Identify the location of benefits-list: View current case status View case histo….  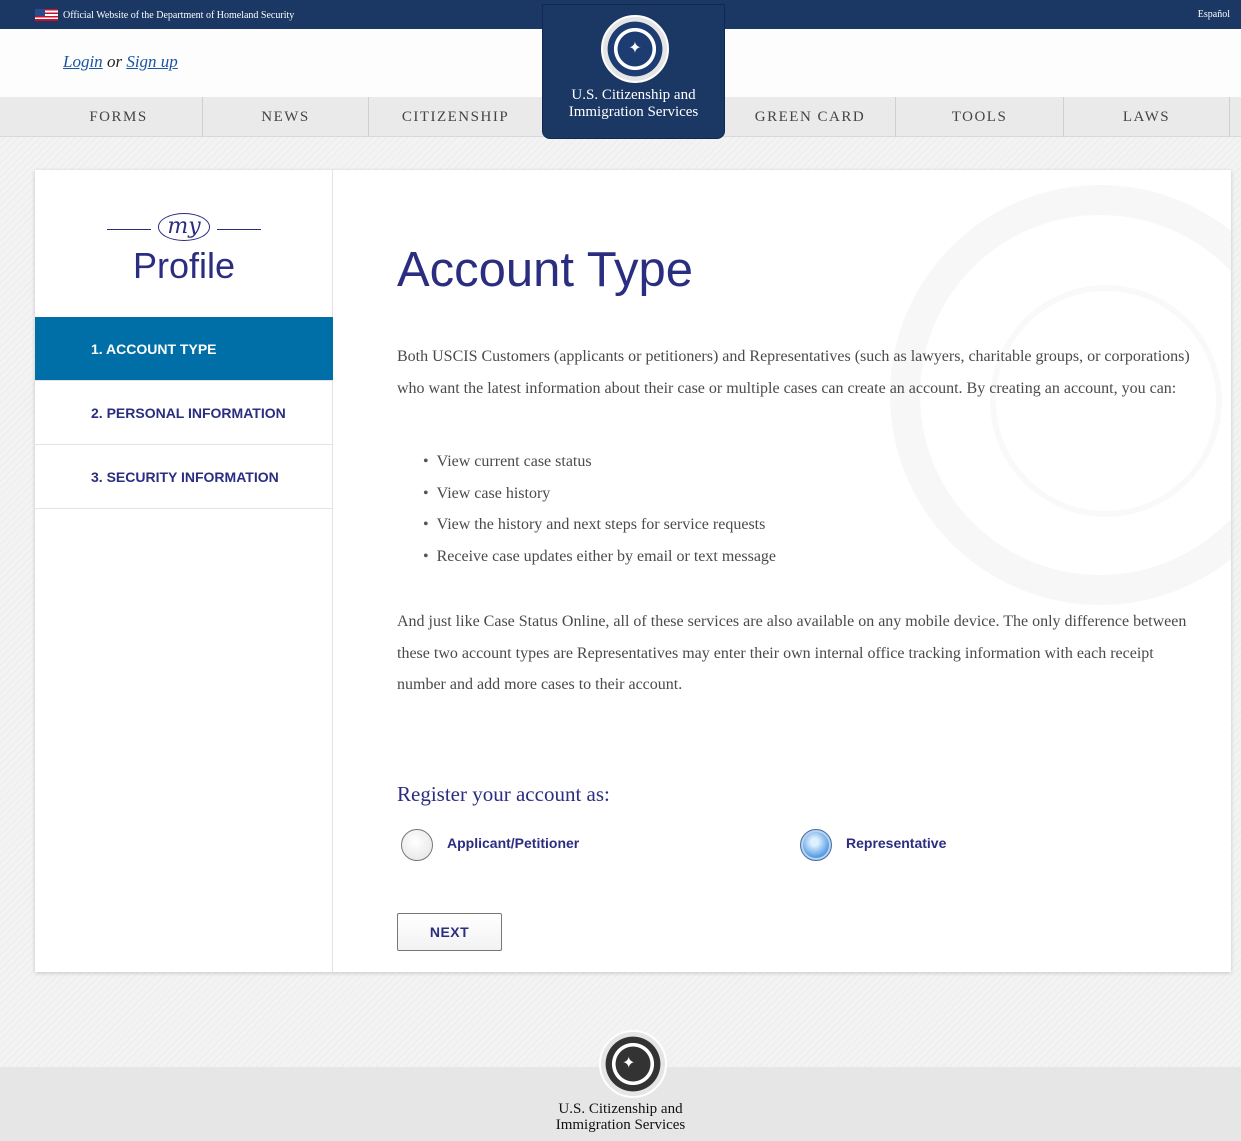
(599, 509).